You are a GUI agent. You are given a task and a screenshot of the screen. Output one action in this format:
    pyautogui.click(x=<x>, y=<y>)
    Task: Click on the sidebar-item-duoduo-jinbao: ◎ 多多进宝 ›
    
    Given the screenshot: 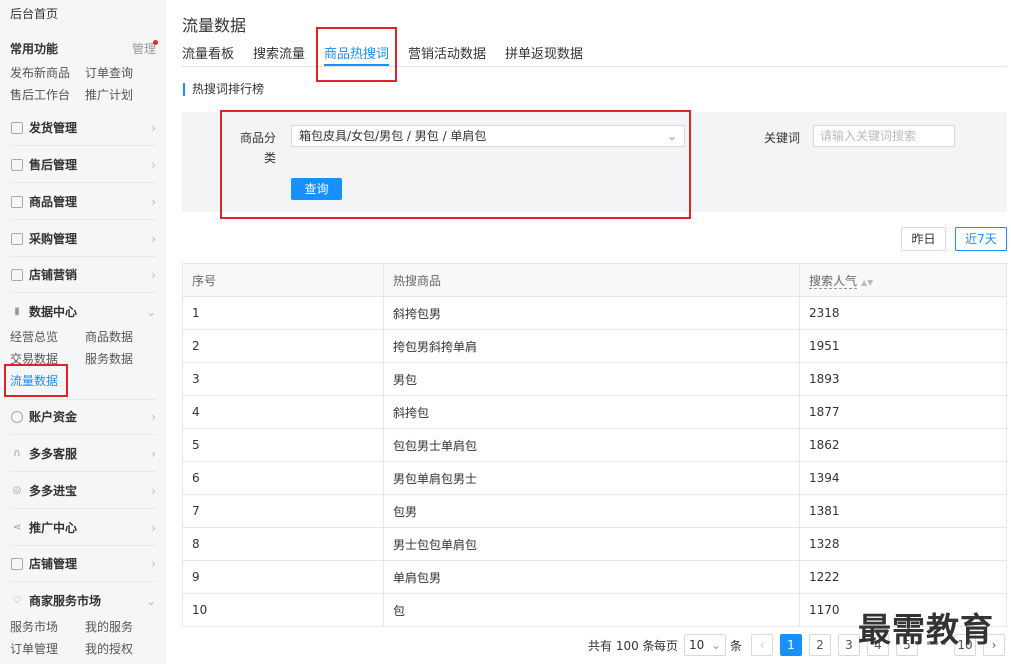 What is the action you would take?
    pyautogui.click(x=83, y=491)
    